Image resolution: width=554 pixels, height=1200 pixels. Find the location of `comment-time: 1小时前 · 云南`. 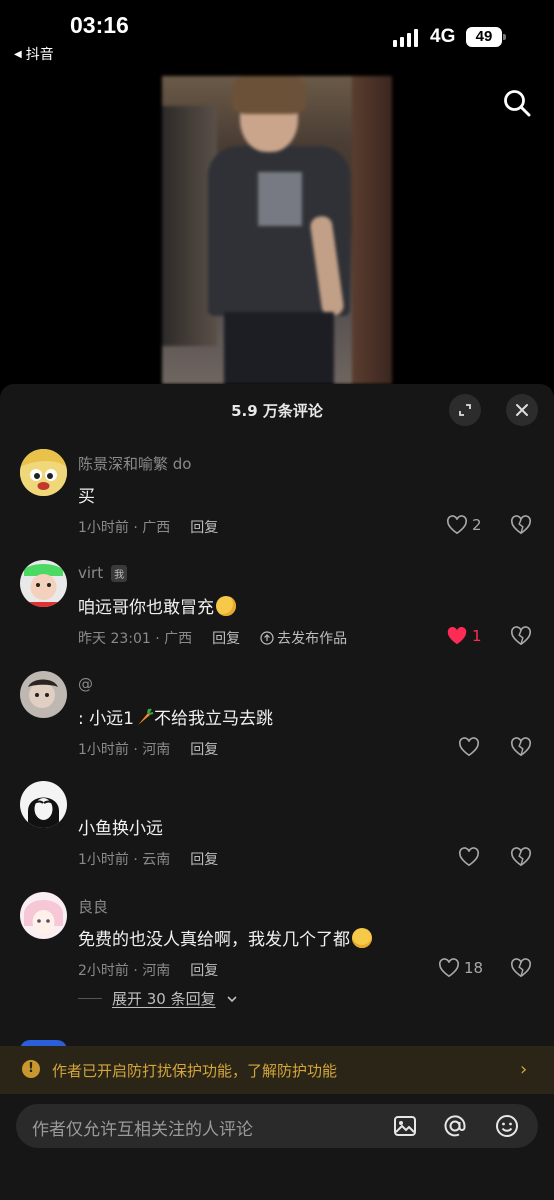

comment-time: 1小时前 · 云南 is located at coordinates (124, 860).